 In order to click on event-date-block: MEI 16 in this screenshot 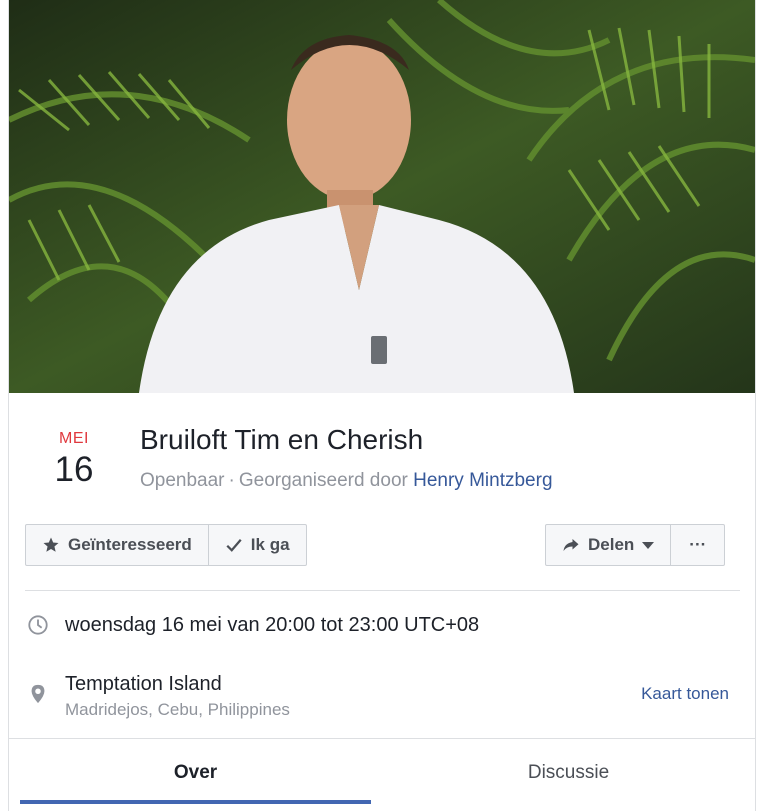, I will do `click(74, 460)`.